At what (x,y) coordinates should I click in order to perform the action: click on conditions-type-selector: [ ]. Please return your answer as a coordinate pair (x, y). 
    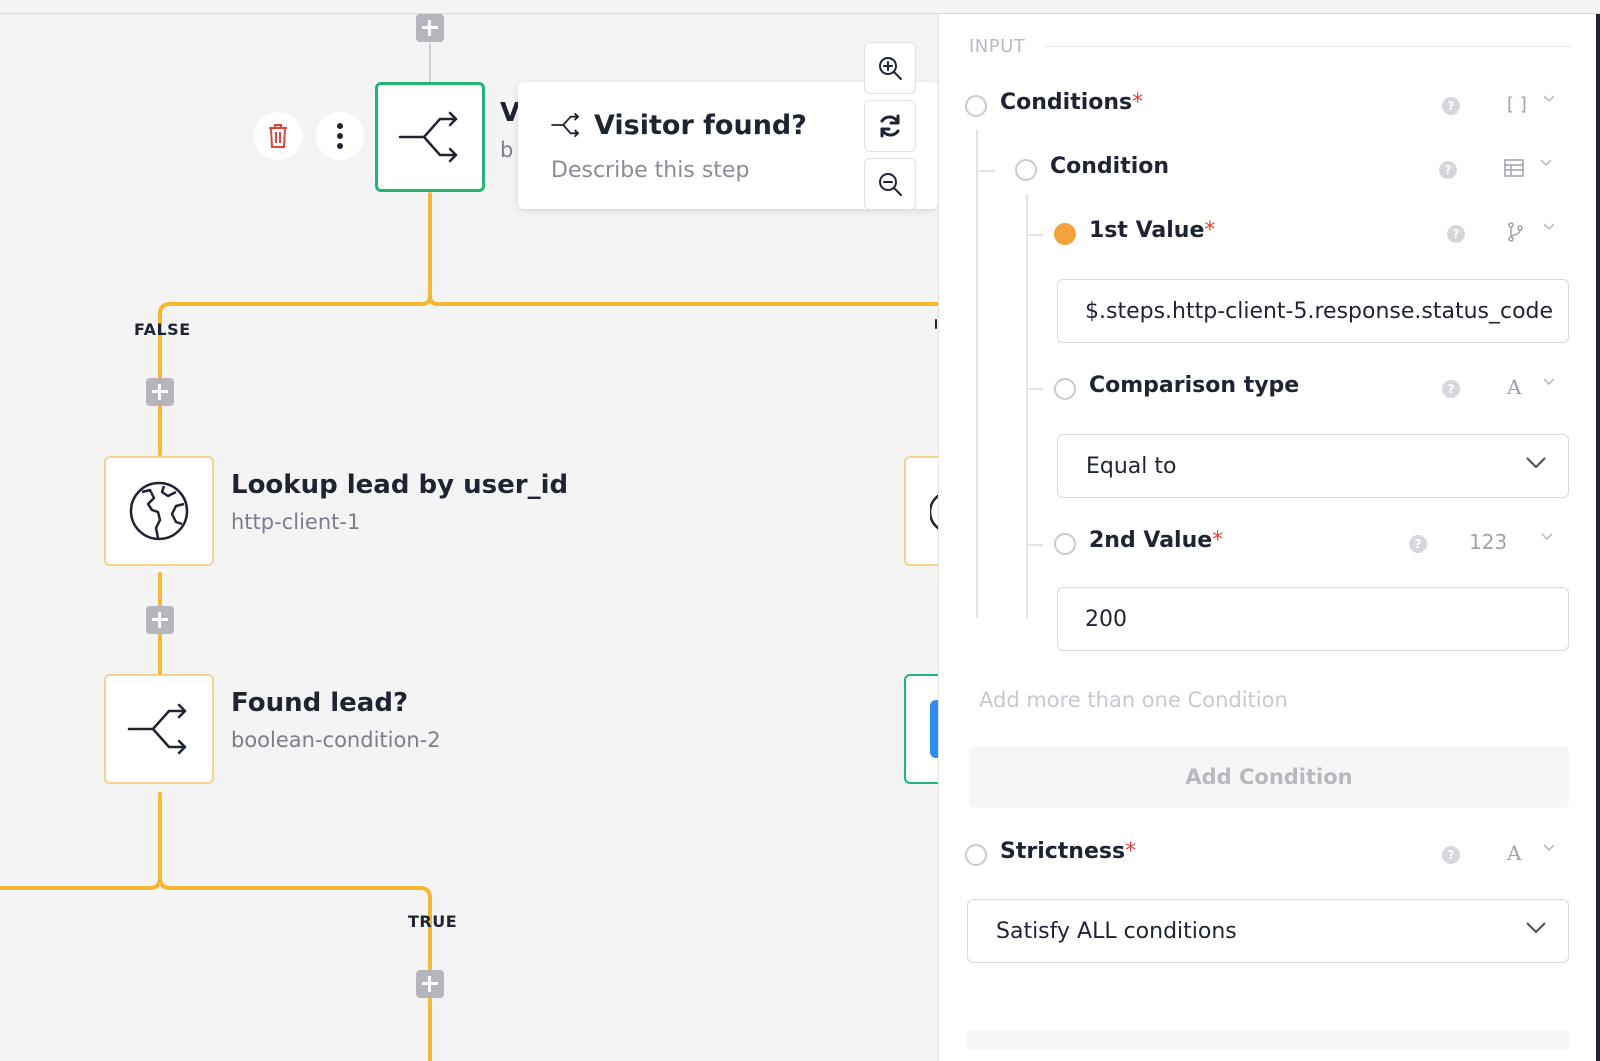
    Looking at the image, I should click on (1531, 104).